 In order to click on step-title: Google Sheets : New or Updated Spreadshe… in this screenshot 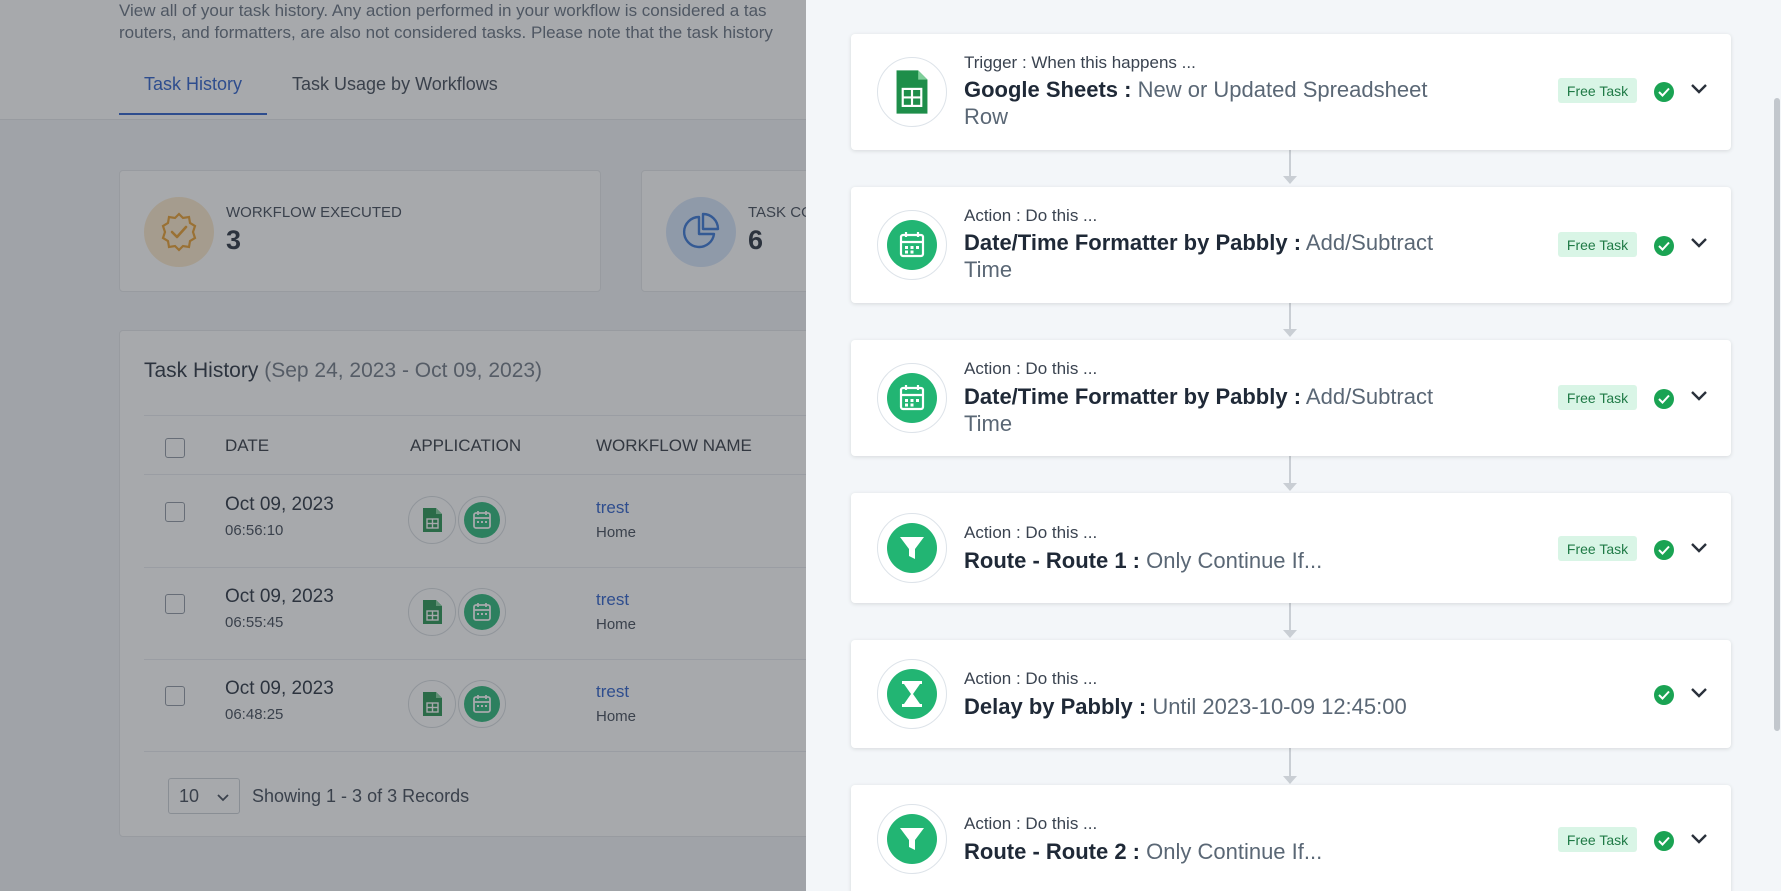, I will do `click(1196, 103)`.